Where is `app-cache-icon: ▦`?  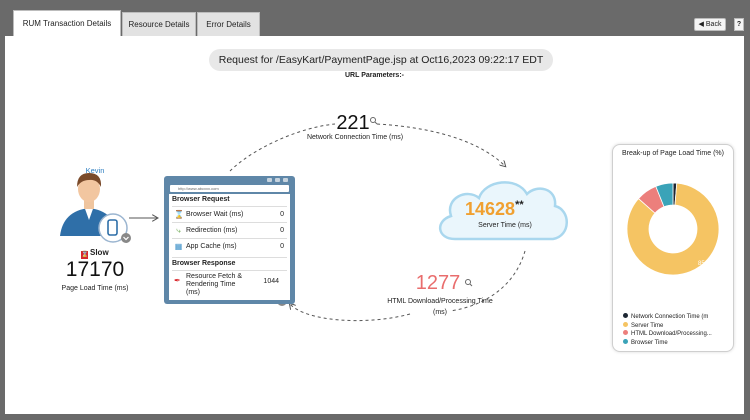 app-cache-icon: ▦ is located at coordinates (178, 246).